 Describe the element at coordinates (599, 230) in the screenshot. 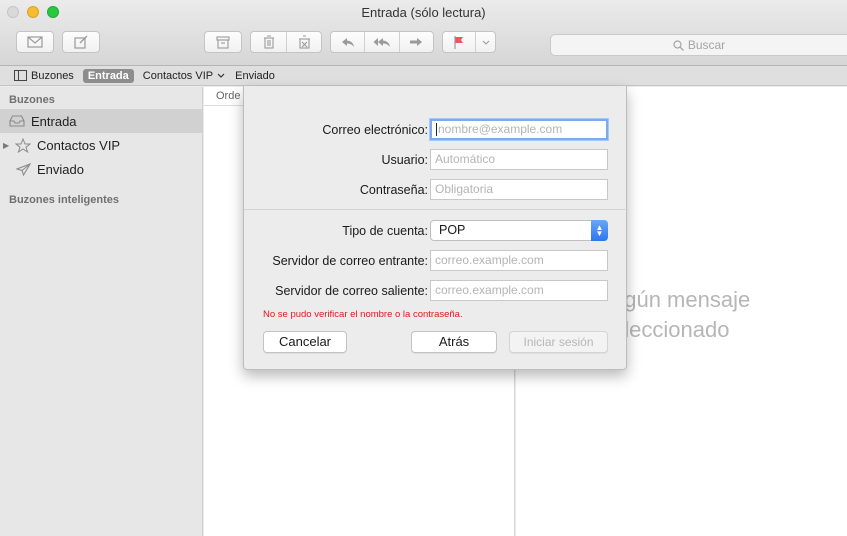

I see `up-down-arrows-icon: ▲ ▼` at that location.